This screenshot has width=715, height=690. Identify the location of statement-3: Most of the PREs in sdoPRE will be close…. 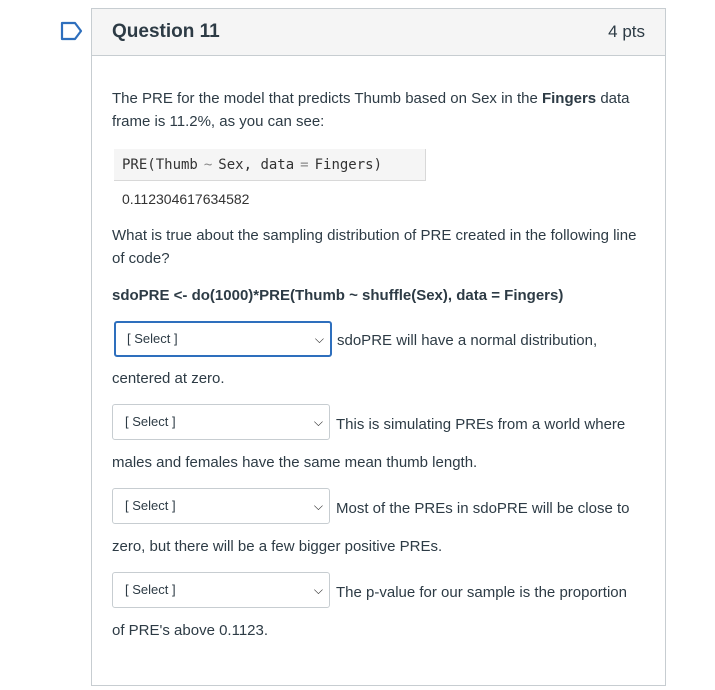
(483, 508).